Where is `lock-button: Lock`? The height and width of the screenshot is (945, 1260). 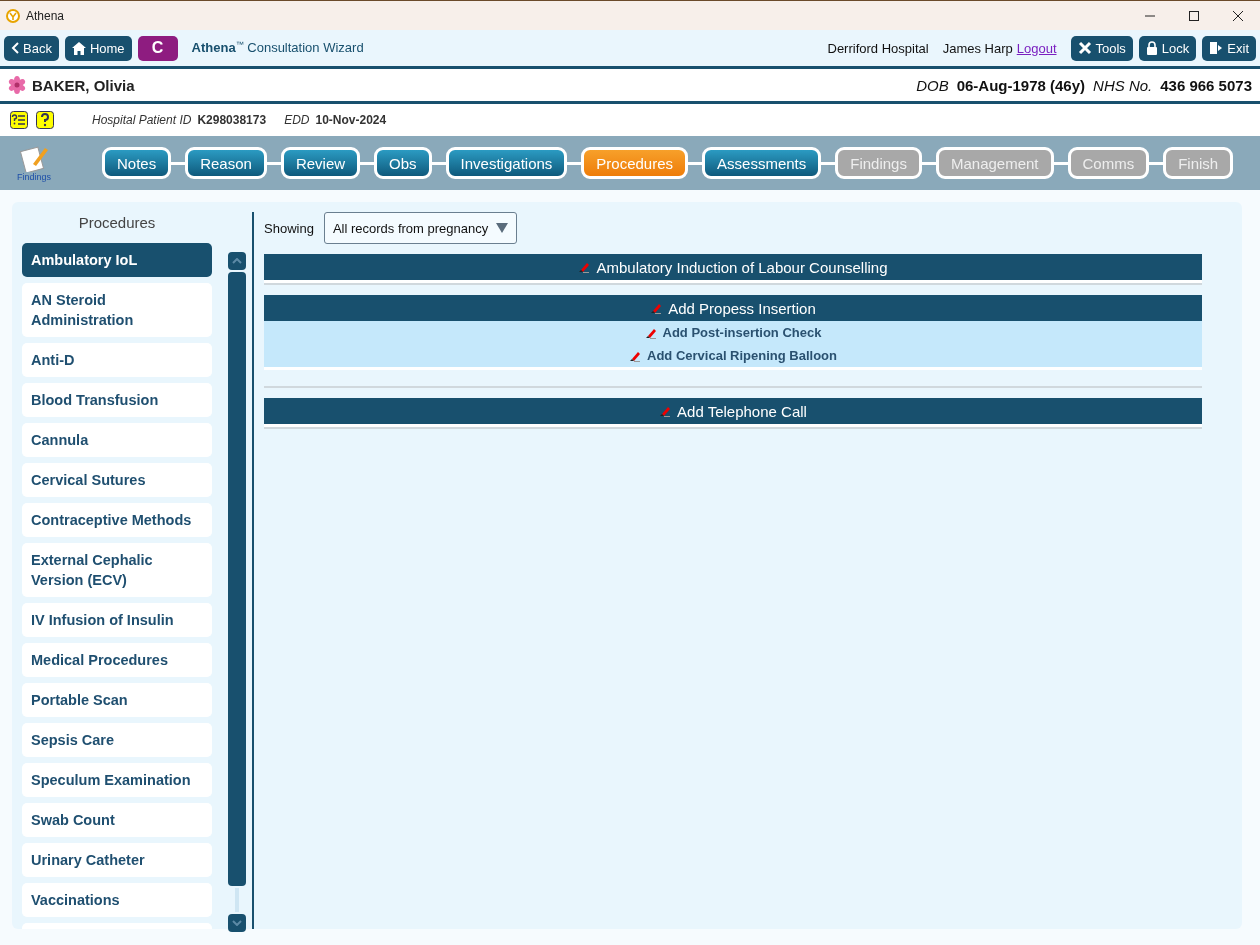
lock-button: Lock is located at coordinates (1167, 48).